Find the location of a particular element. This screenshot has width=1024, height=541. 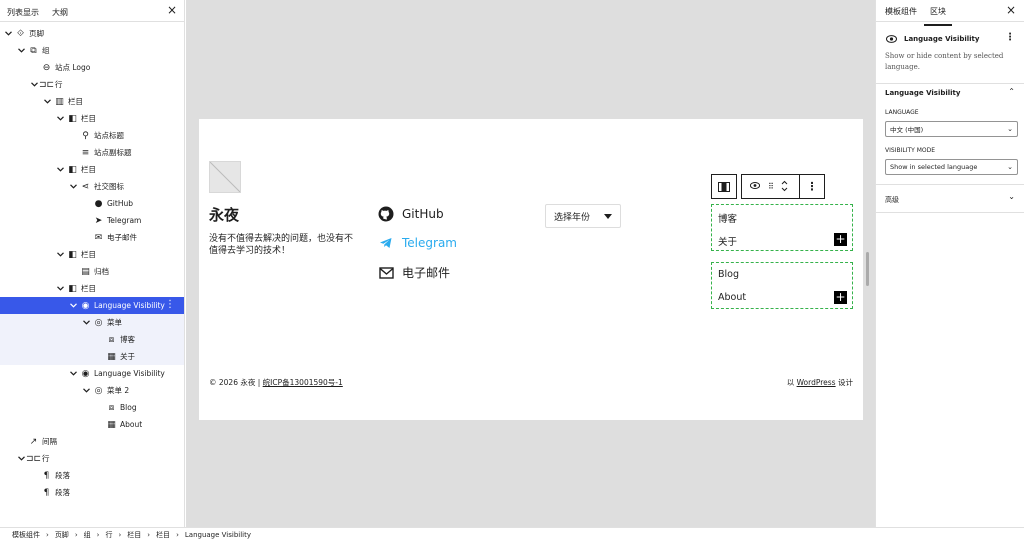

list-view-row: ≡ 站点副标题 is located at coordinates (92, 152).